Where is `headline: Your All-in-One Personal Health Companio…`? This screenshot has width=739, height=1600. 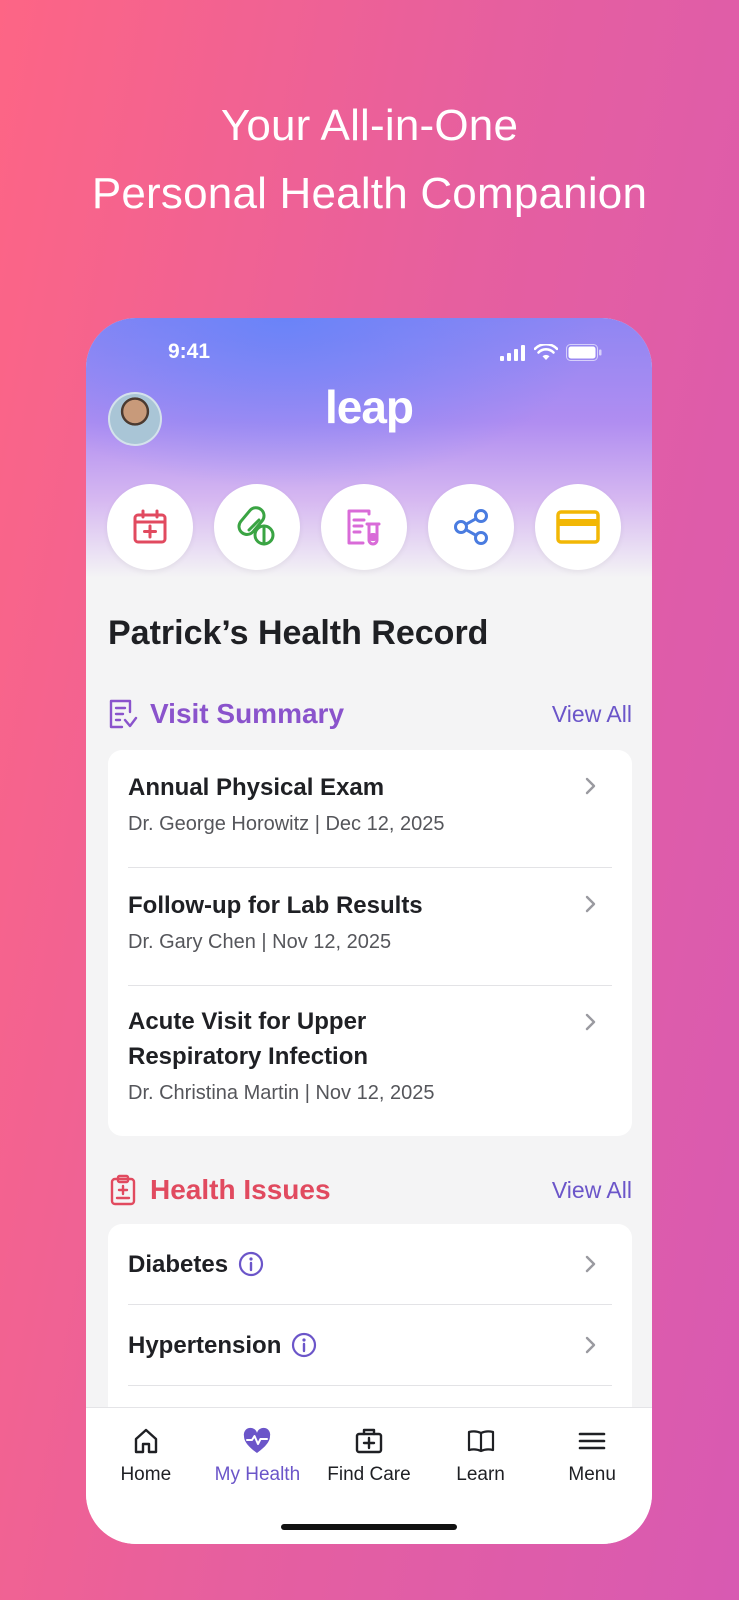
headline: Your All-in-One Personal Health Companio… is located at coordinates (369, 160).